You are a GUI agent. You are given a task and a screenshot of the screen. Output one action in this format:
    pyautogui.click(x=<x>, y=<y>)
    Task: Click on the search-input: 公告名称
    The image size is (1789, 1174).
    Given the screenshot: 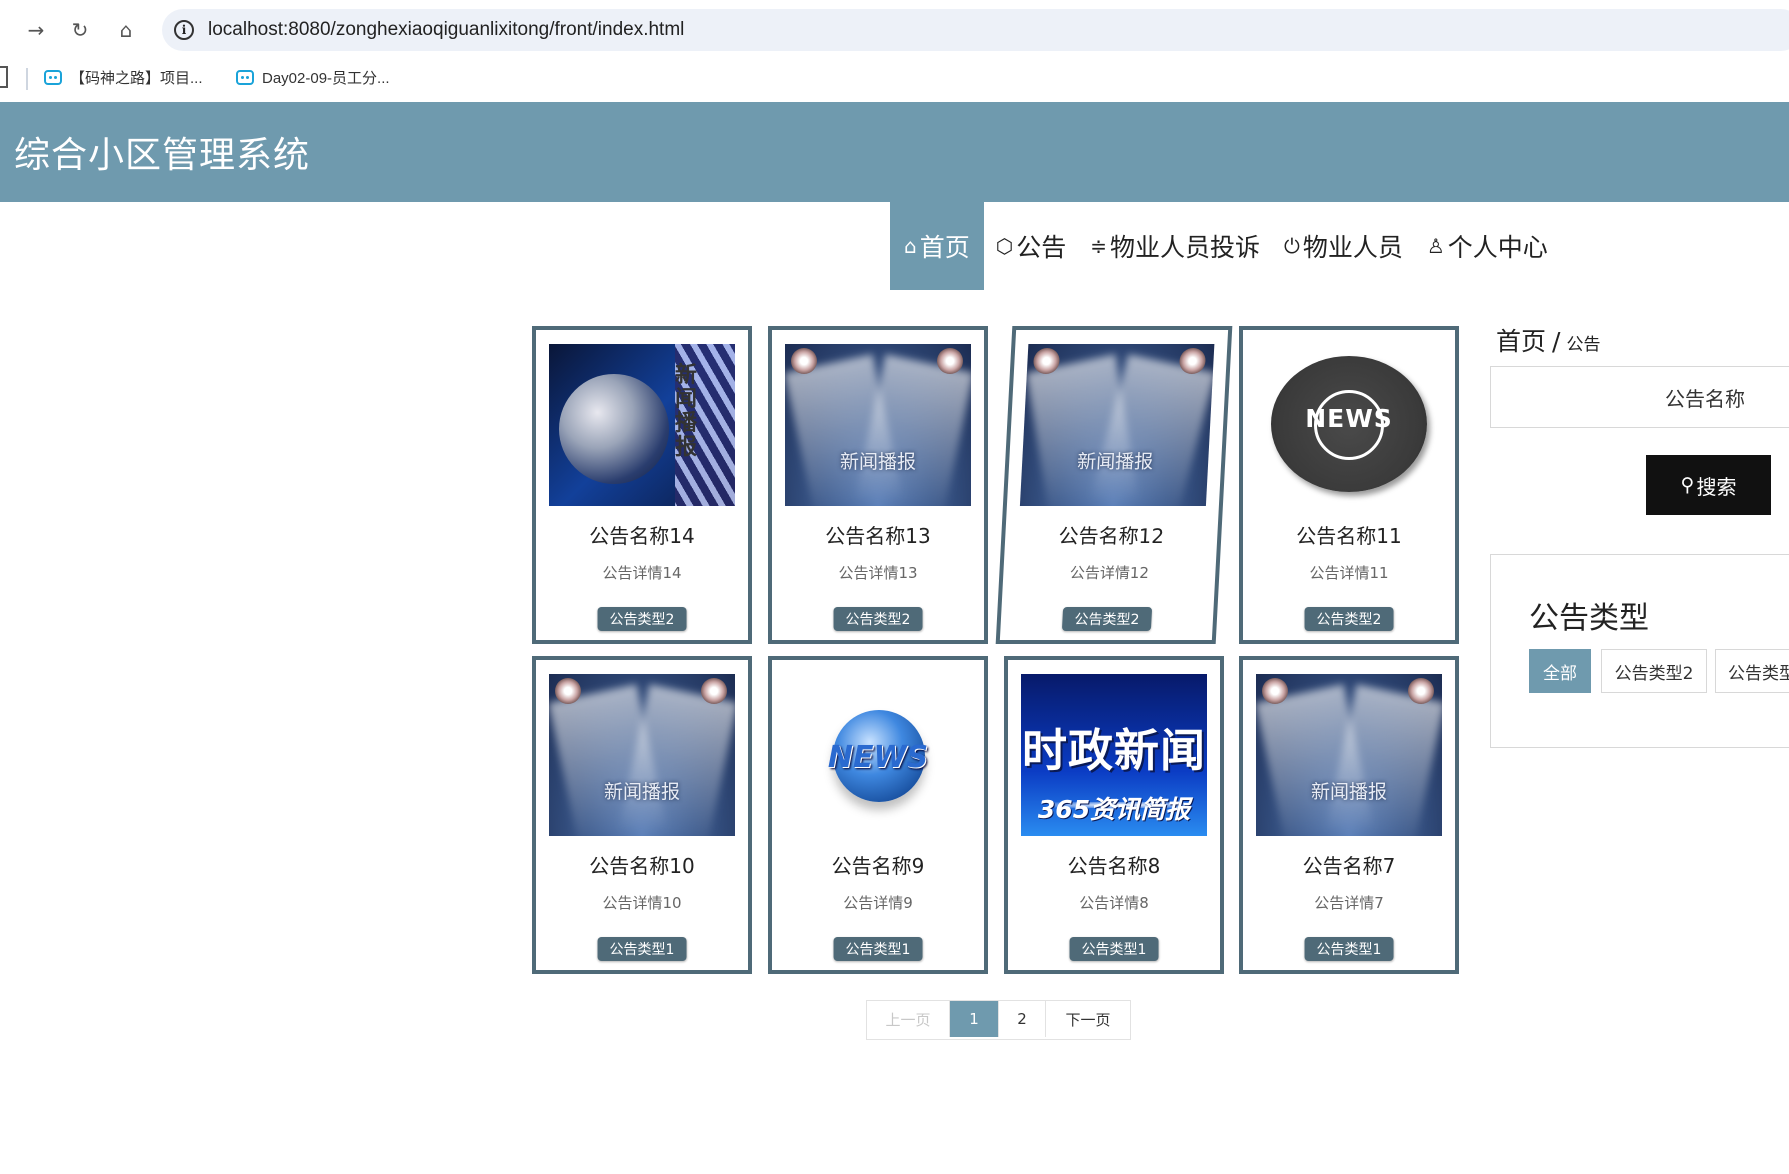 What is the action you would take?
    pyautogui.click(x=1639, y=397)
    